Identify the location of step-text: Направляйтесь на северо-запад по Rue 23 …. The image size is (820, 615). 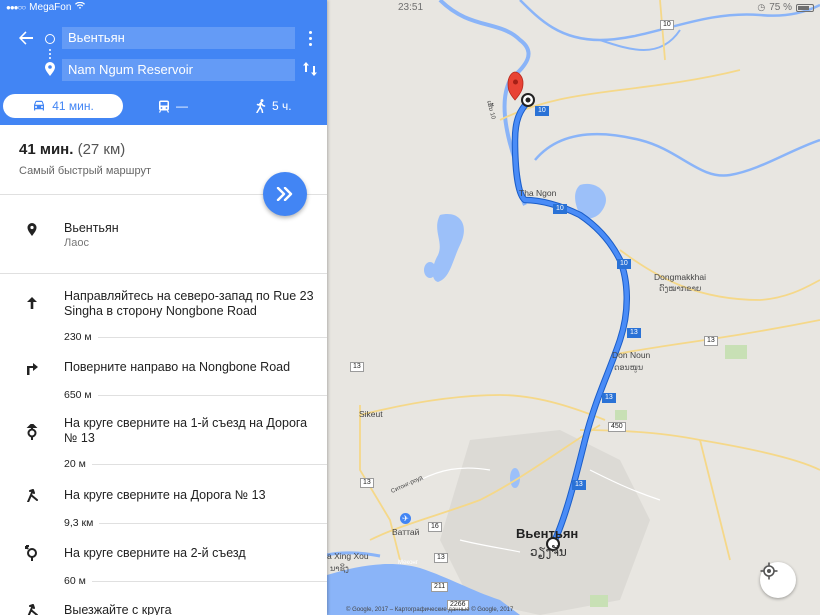
(189, 303).